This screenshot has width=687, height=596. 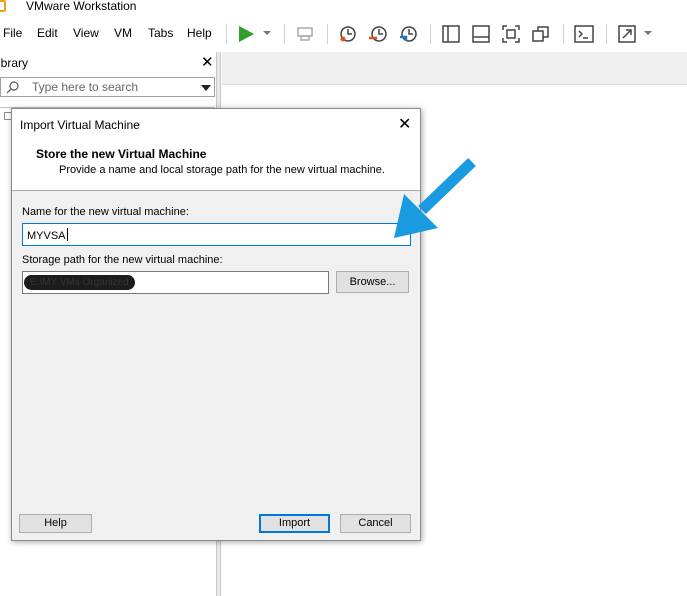 What do you see at coordinates (67, 234) in the screenshot?
I see `text-caret` at bounding box center [67, 234].